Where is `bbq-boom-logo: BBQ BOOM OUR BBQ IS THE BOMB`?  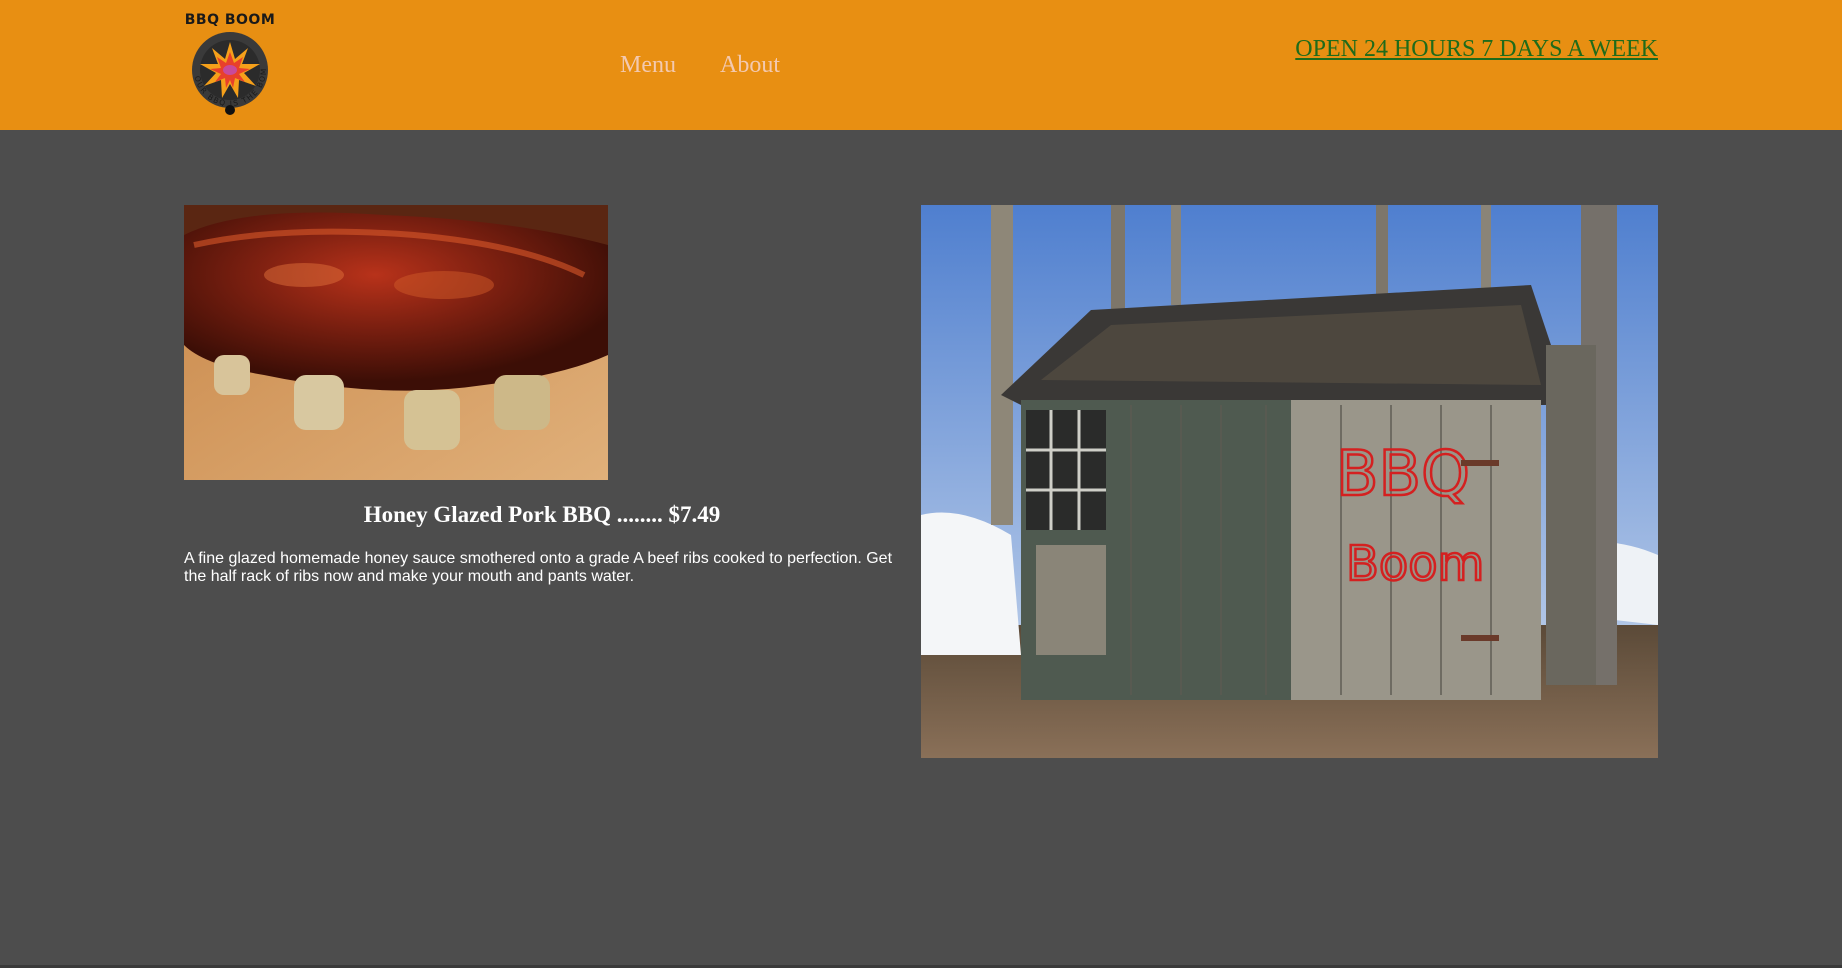
bbq-boom-logo: BBQ BOOM OUR BBQ IS THE BOMB is located at coordinates (230, 62).